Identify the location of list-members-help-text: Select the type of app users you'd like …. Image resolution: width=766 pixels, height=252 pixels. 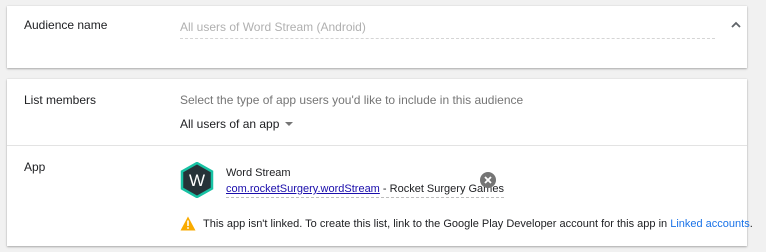
(352, 100).